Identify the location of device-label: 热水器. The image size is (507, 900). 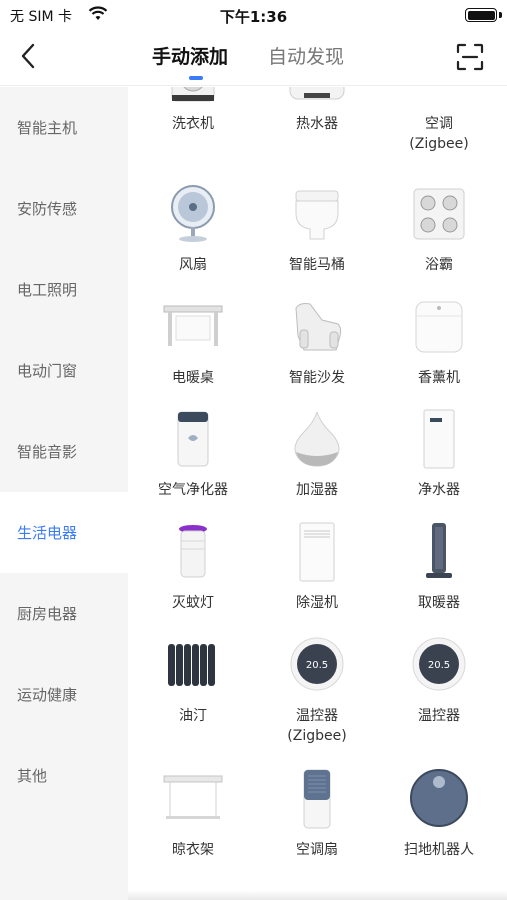
(317, 124).